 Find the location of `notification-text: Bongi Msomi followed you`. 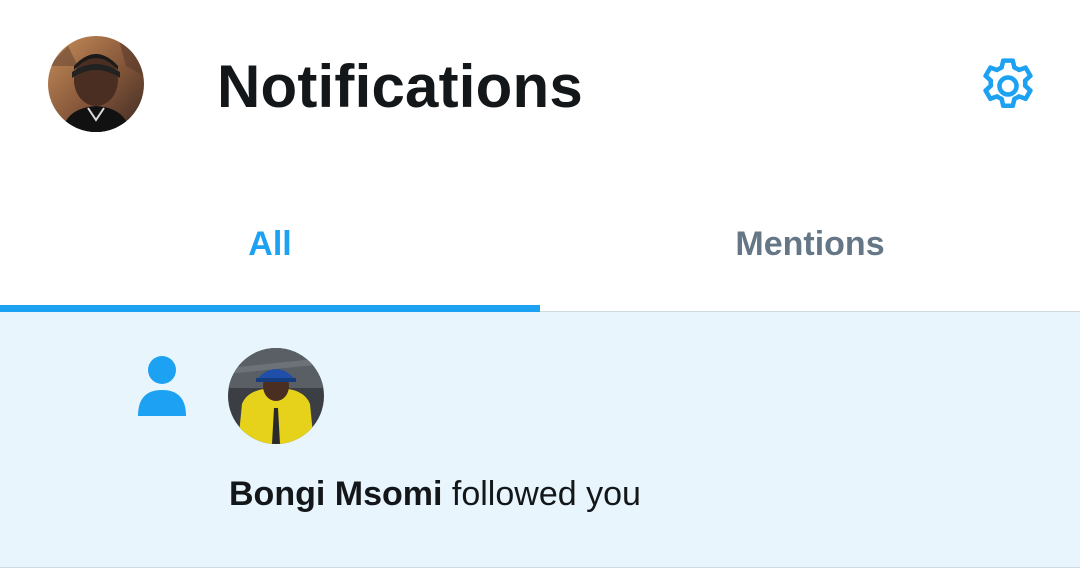

notification-text: Bongi Msomi followed you is located at coordinates (435, 494).